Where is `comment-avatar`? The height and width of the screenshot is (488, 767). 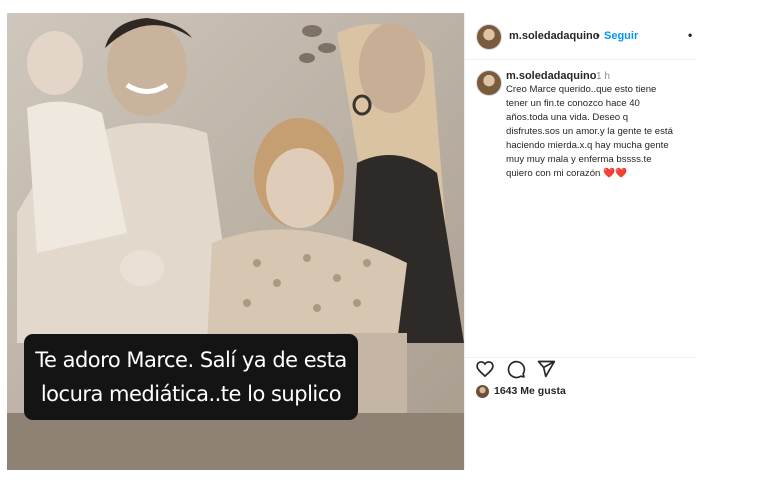
comment-avatar is located at coordinates (489, 83).